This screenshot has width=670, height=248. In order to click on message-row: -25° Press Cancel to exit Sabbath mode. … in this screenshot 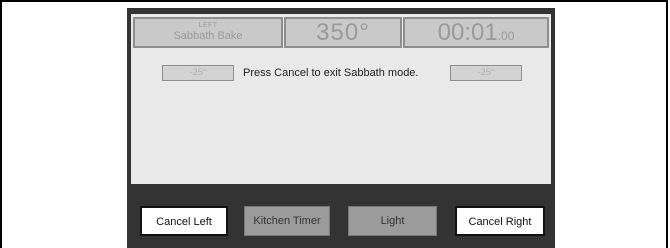, I will do `click(341, 73)`.